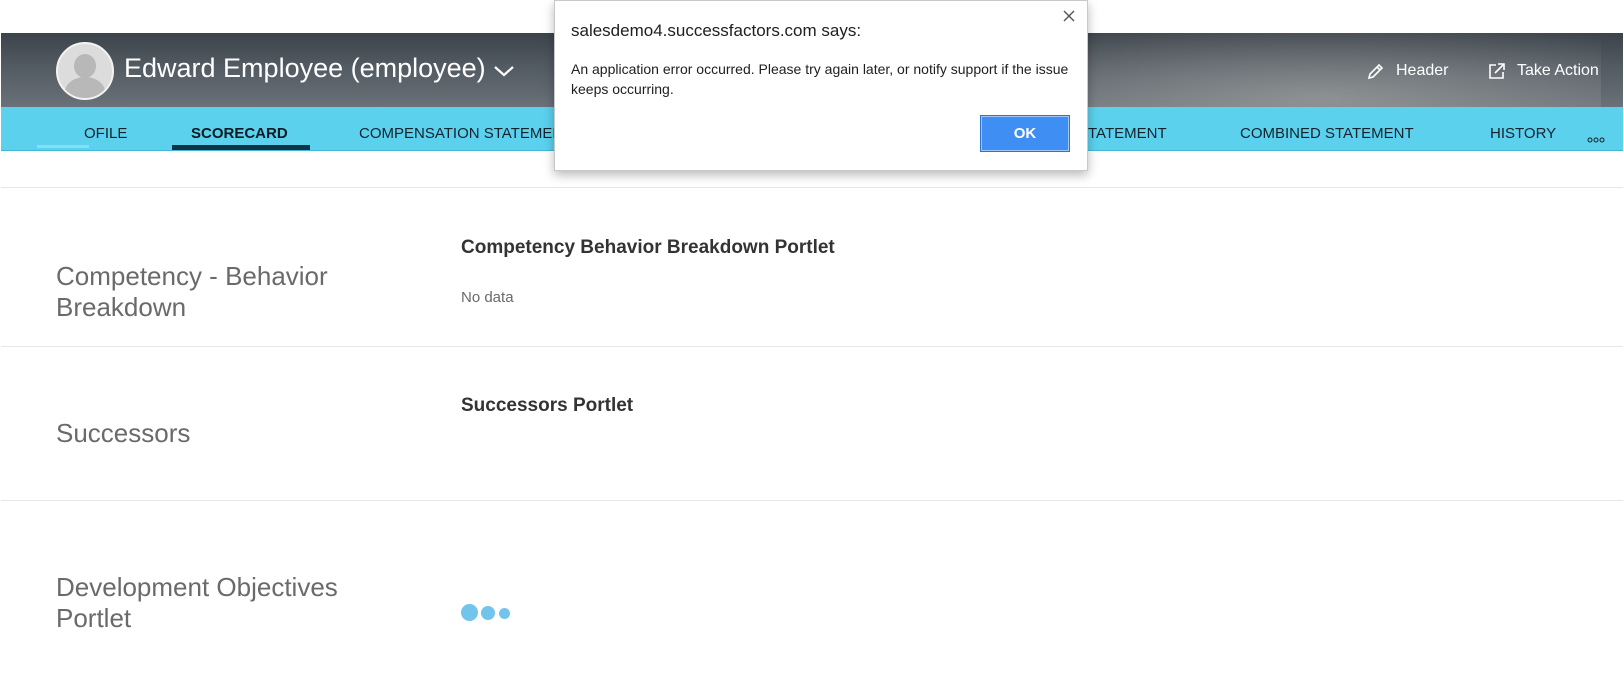 The image size is (1624, 681). What do you see at coordinates (1327, 133) in the screenshot?
I see `tab-combined-statement: COMBINED STATEMENT` at bounding box center [1327, 133].